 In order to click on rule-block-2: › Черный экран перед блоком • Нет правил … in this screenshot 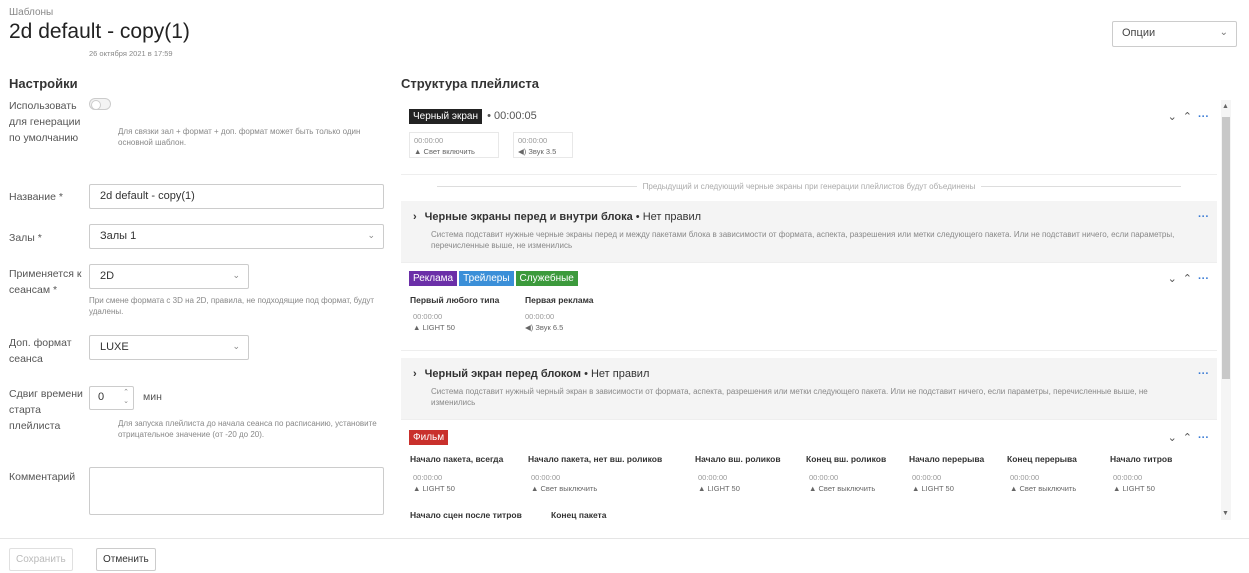, I will do `click(809, 389)`.